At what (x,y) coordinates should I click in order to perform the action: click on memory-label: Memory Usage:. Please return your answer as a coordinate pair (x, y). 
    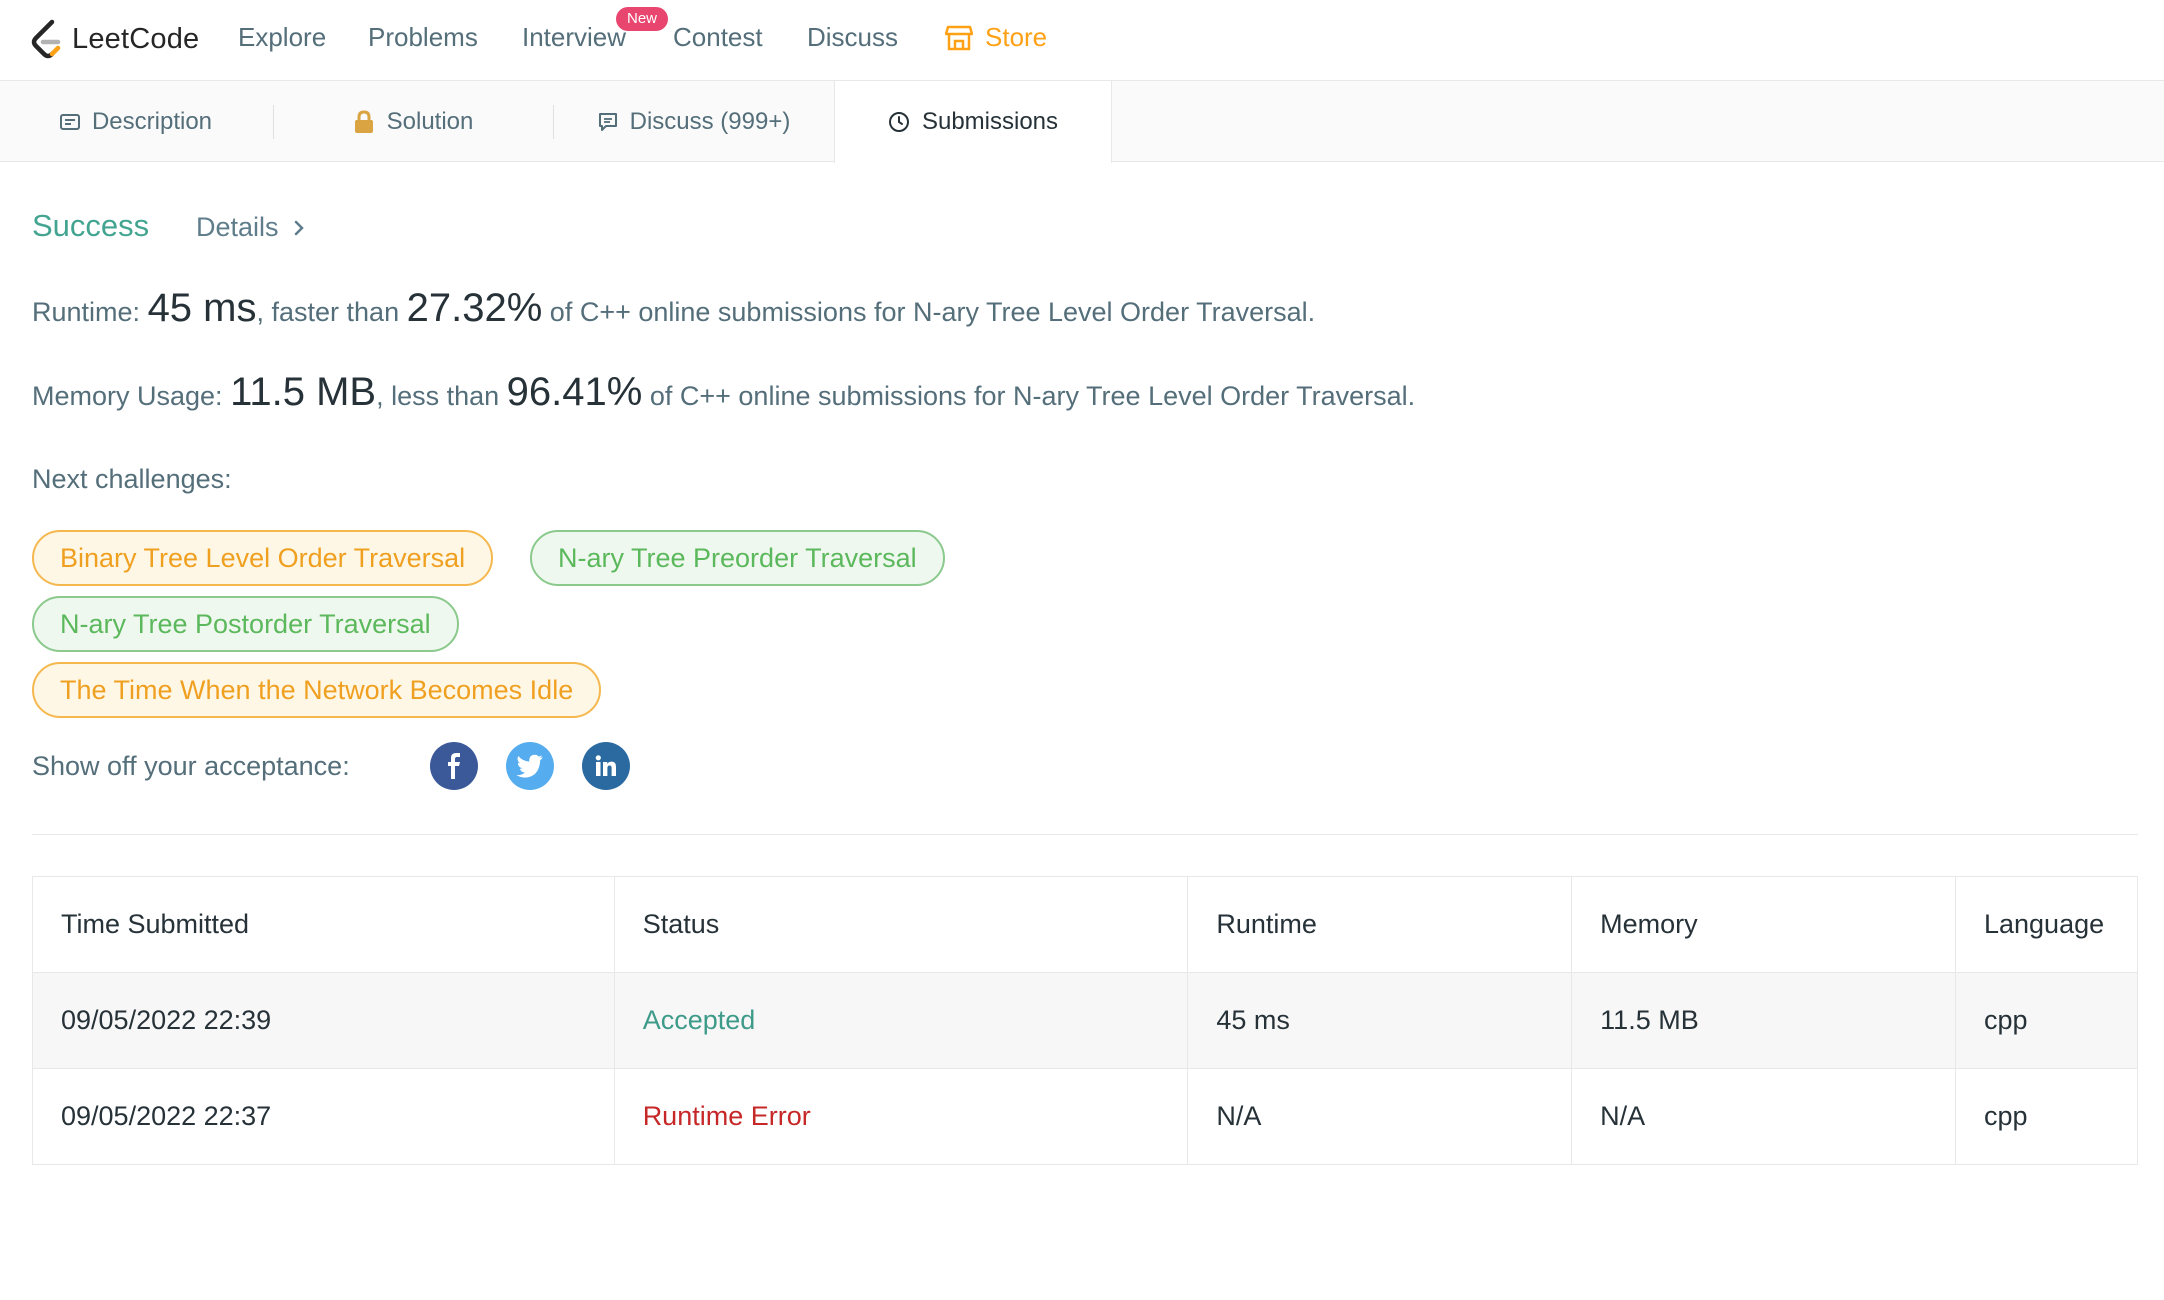
    Looking at the image, I should click on (127, 396).